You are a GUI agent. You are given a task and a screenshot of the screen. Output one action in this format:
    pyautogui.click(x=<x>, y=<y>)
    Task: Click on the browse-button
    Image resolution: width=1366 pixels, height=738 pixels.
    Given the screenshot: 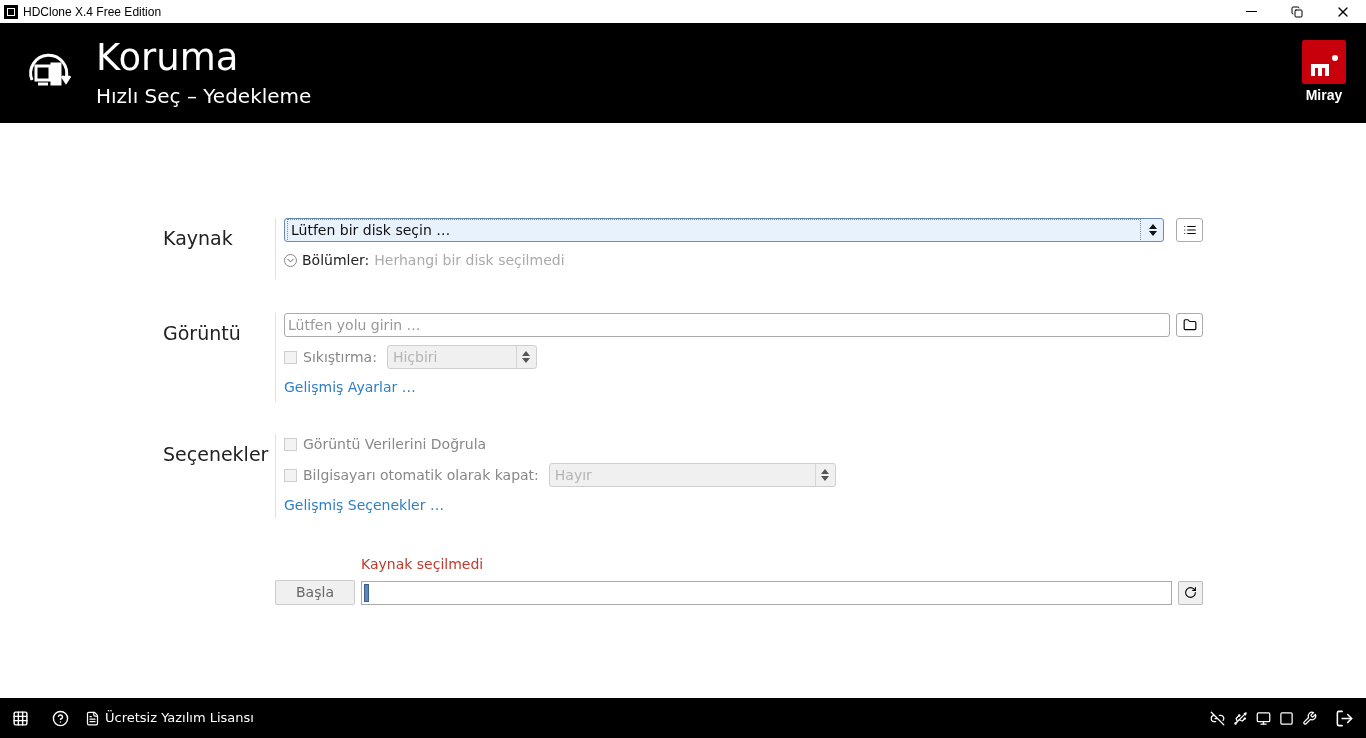 What is the action you would take?
    pyautogui.click(x=1189, y=325)
    